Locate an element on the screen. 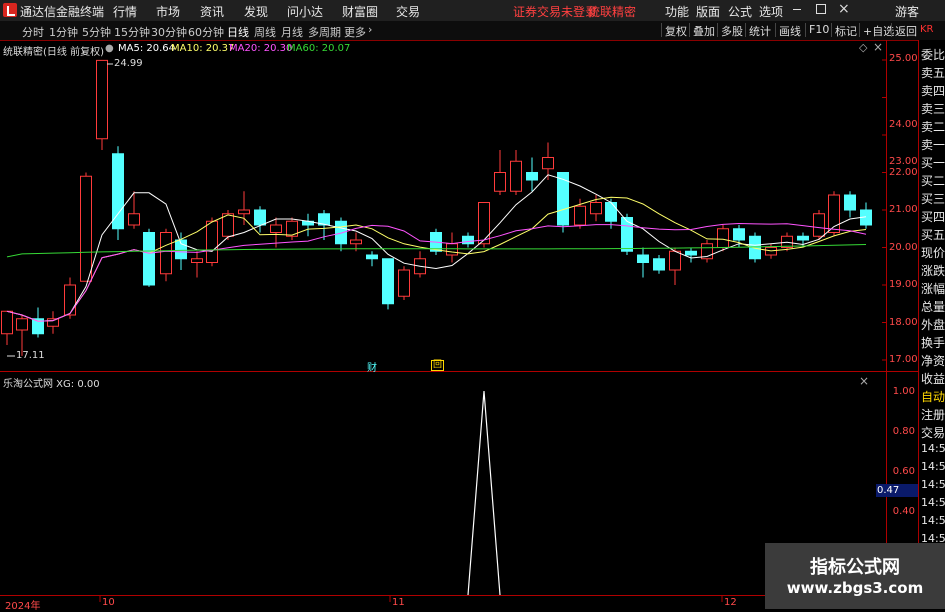  watermark-banner: 指标公式网 www.zbgs3.com is located at coordinates (855, 576).